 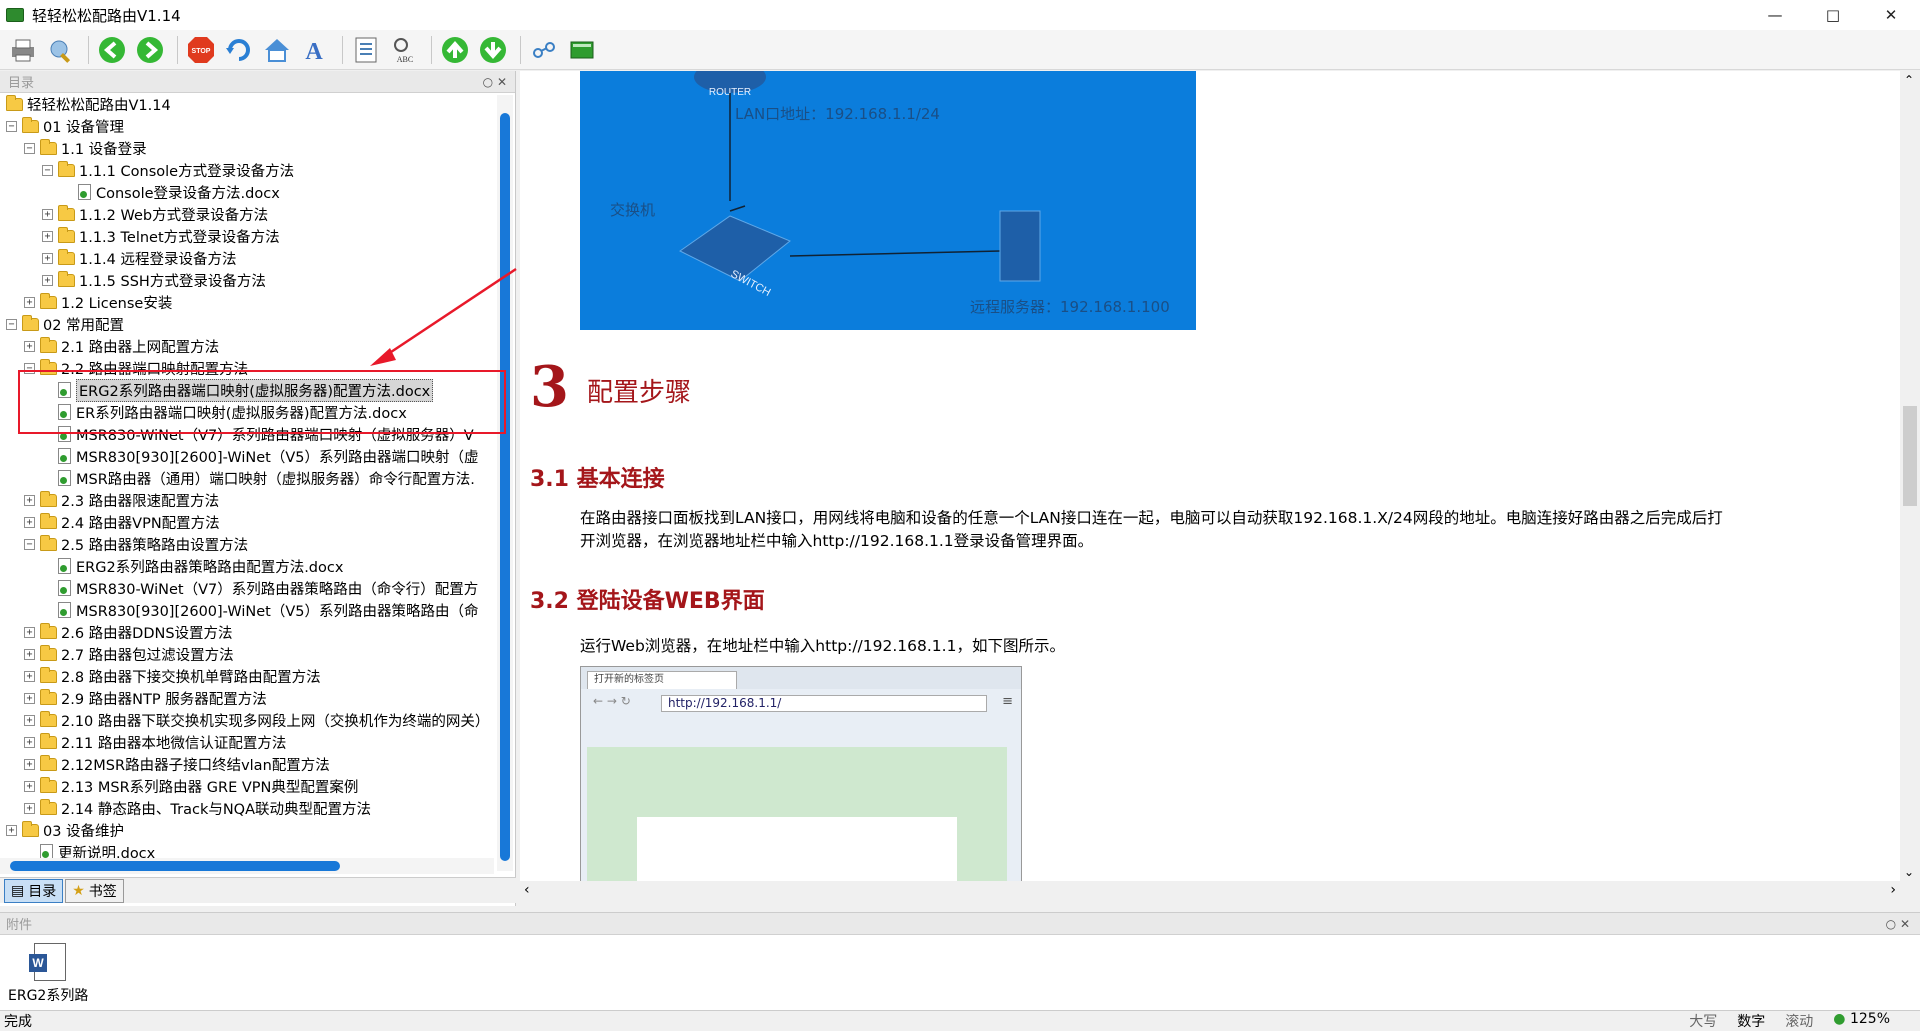 I want to click on tree-folder-node: +1.1.3 Telnet方式登录设备方法, so click(x=161, y=236).